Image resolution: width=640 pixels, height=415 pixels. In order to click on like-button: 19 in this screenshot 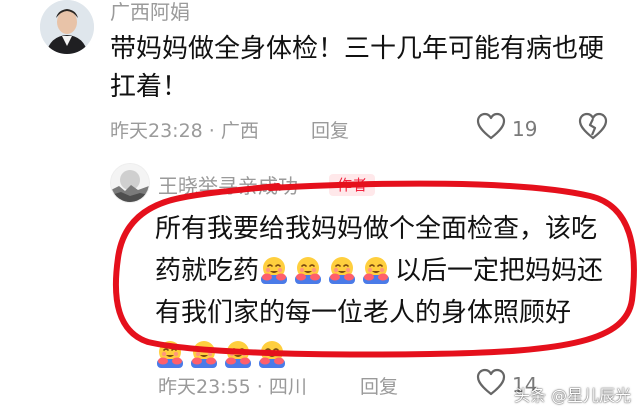, I will do `click(506, 128)`.